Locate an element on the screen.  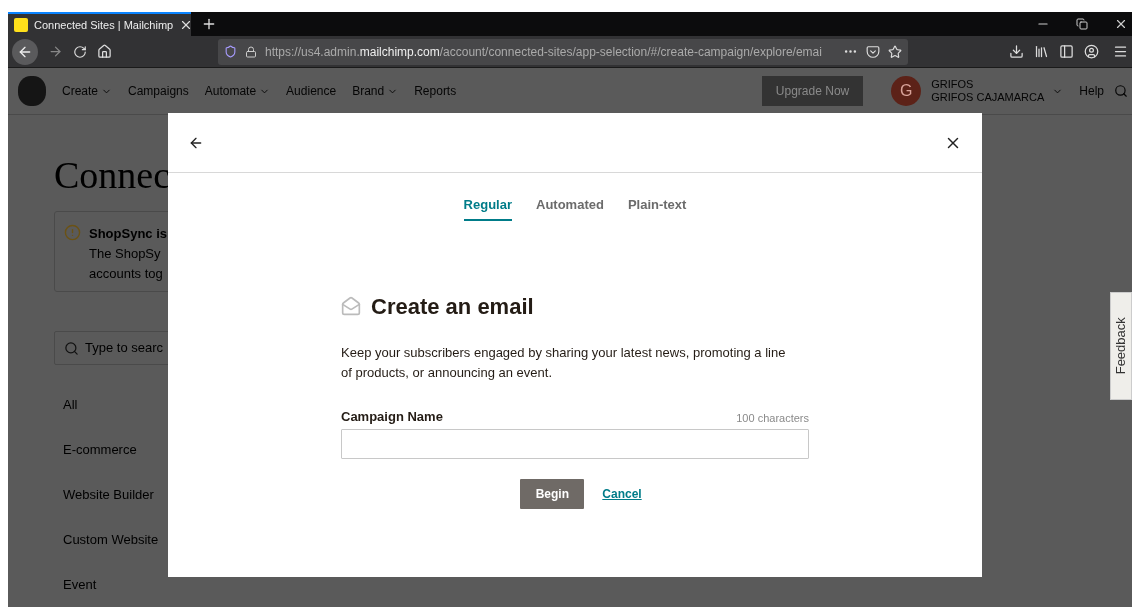
url-text: https://us4.admin.mailchimp.com/account/connected-sites/app-selection/#/create-campaign/explore/emai is located at coordinates (544, 52).